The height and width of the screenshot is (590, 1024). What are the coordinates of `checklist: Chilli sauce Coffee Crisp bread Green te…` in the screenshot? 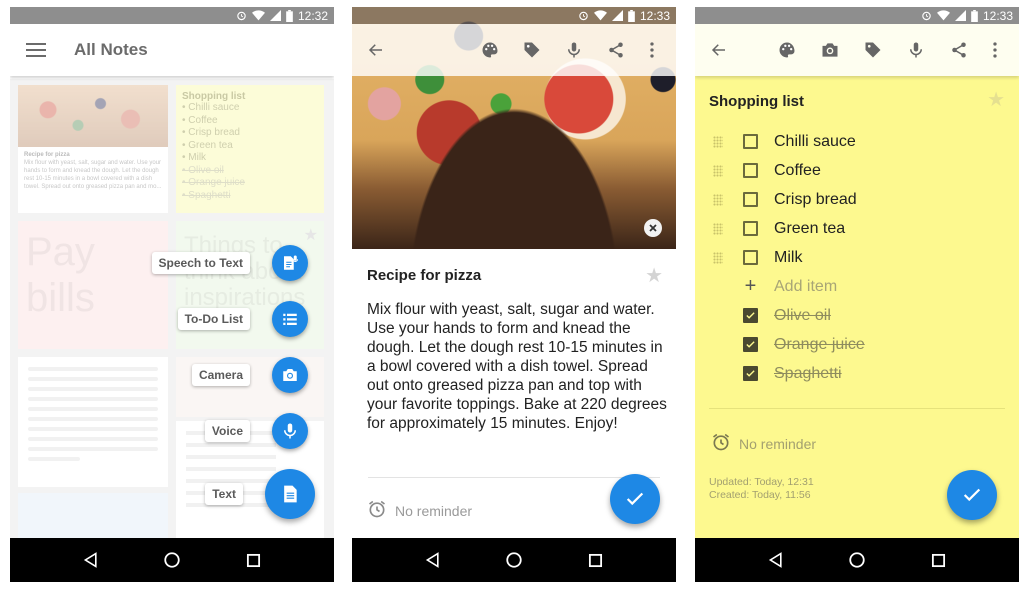 It's located at (857, 257).